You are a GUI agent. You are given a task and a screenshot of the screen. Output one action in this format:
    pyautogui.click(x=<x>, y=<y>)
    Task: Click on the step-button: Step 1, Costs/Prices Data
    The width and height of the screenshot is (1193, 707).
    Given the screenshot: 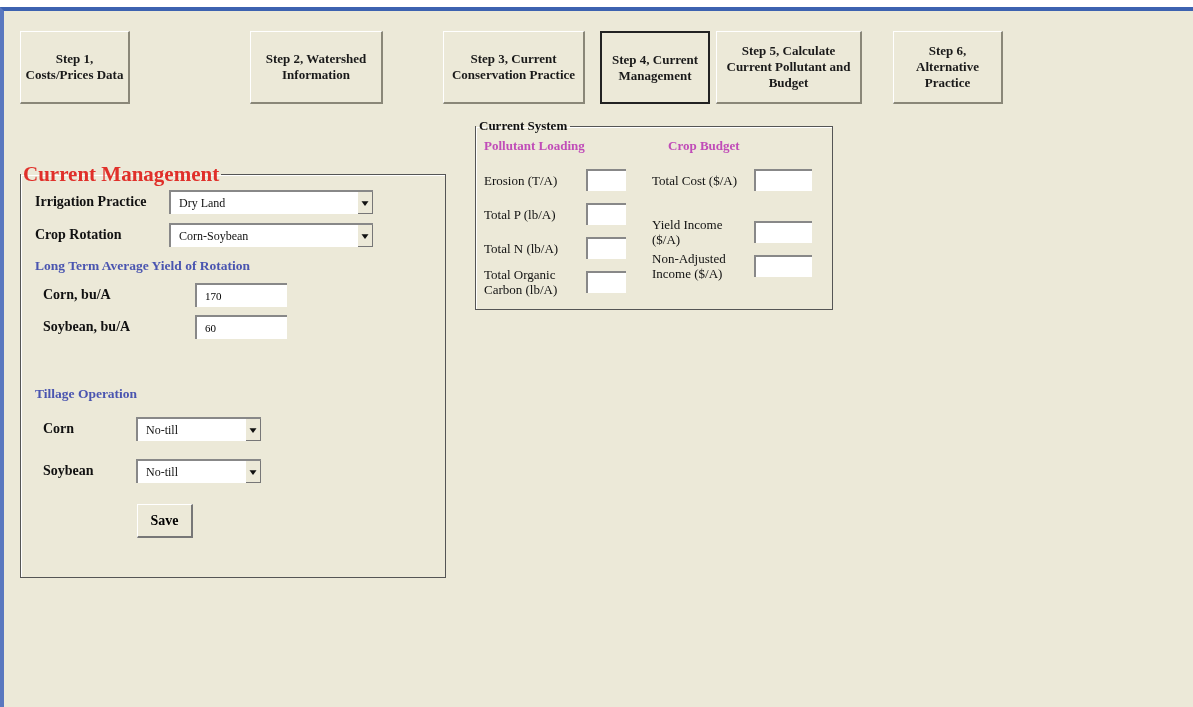 What is the action you would take?
    pyautogui.click(x=75, y=67)
    